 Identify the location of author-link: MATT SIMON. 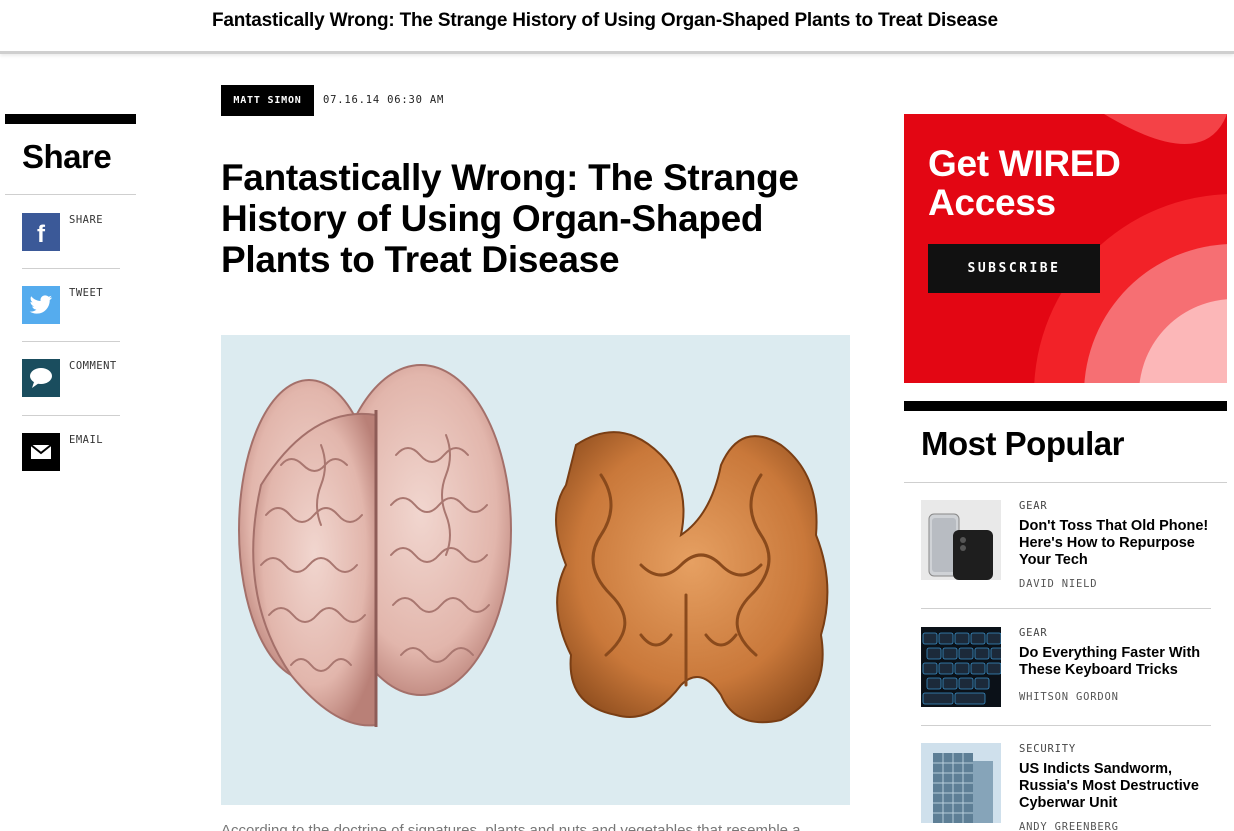
(267, 100).